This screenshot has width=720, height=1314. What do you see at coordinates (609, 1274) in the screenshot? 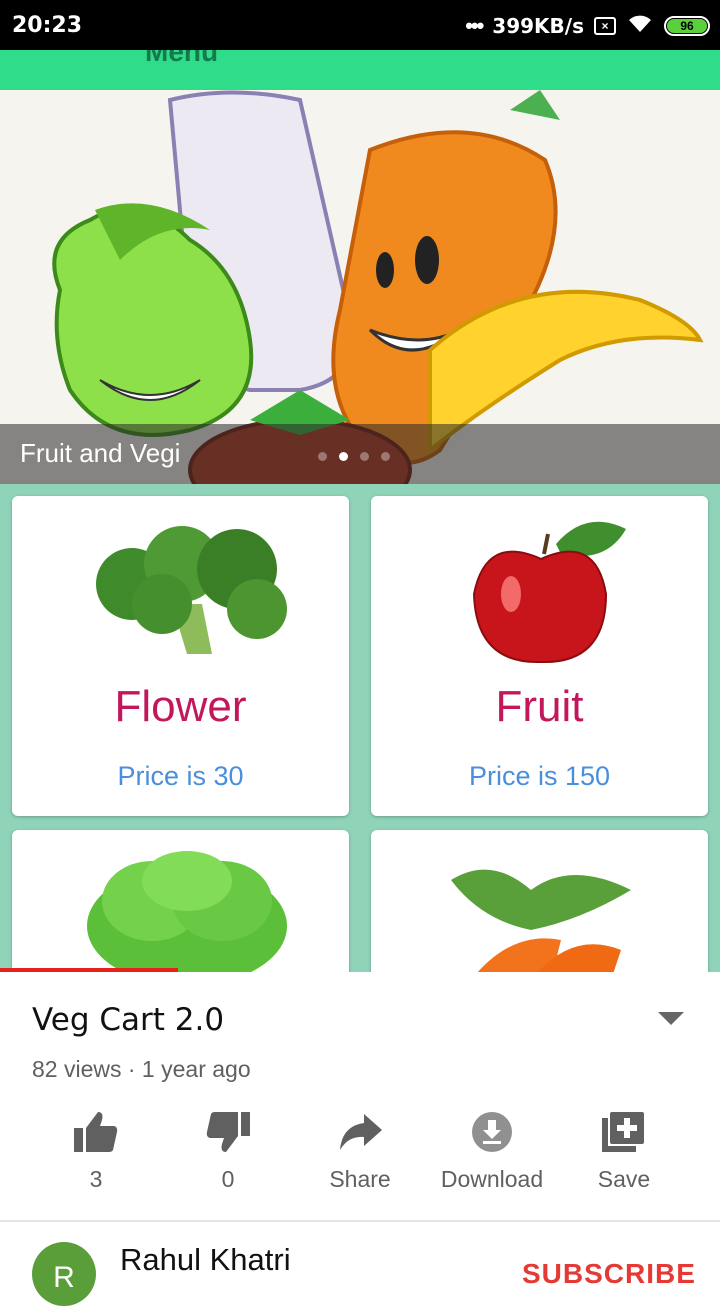
I see `subscribe-button: SUBSCRIBE` at bounding box center [609, 1274].